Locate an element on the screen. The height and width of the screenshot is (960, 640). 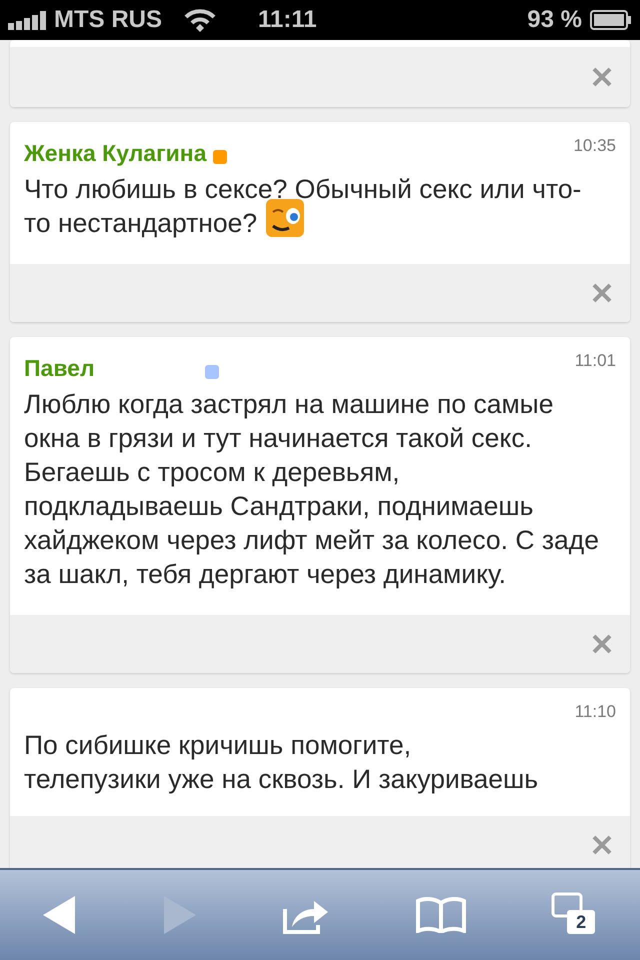
message-time: 10:35 is located at coordinates (594, 146).